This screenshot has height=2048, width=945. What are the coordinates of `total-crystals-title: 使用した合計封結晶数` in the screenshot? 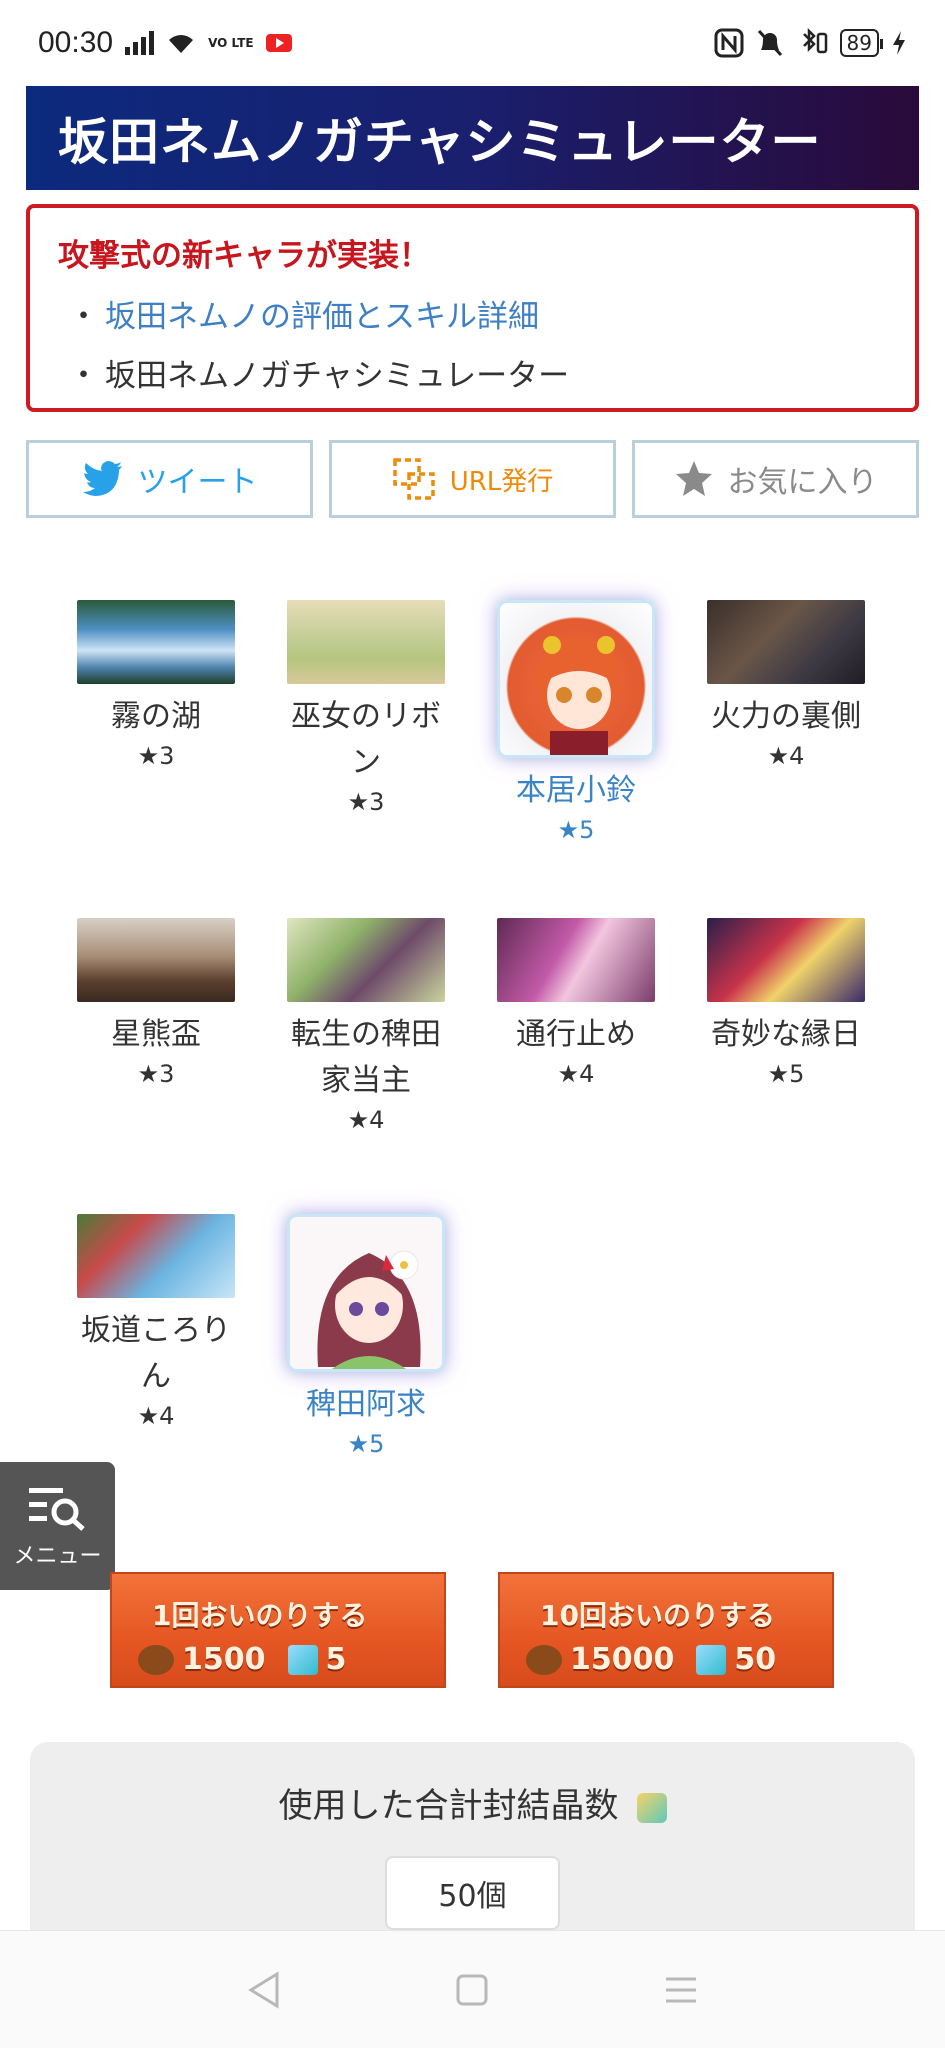 It's located at (472, 1802).